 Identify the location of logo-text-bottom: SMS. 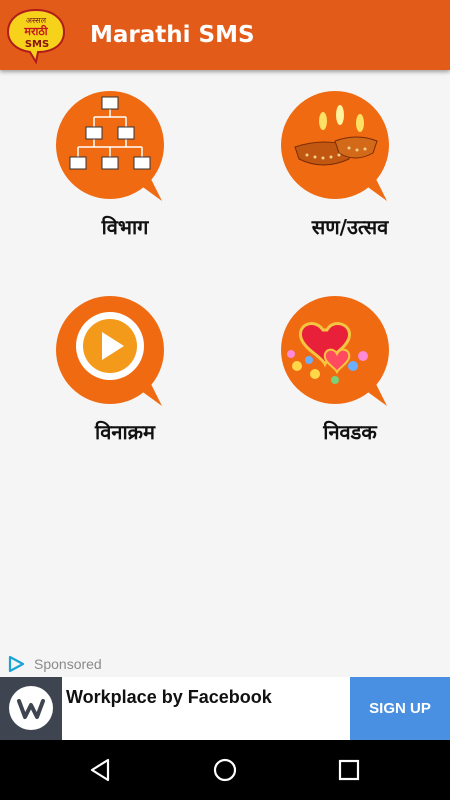
(37, 44).